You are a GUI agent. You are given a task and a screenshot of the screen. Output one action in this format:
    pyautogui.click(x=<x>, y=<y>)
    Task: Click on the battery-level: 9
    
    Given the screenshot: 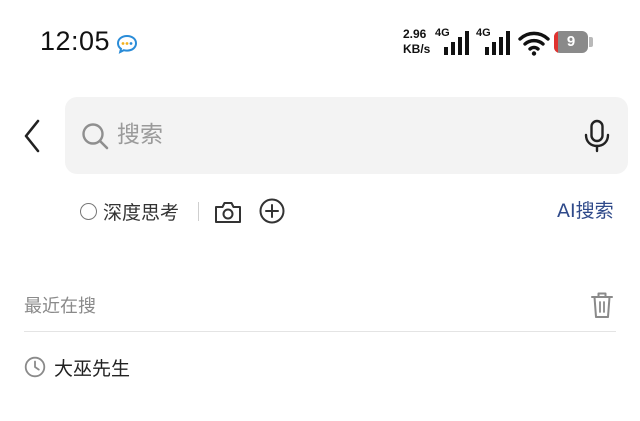 What is the action you would take?
    pyautogui.click(x=571, y=41)
    